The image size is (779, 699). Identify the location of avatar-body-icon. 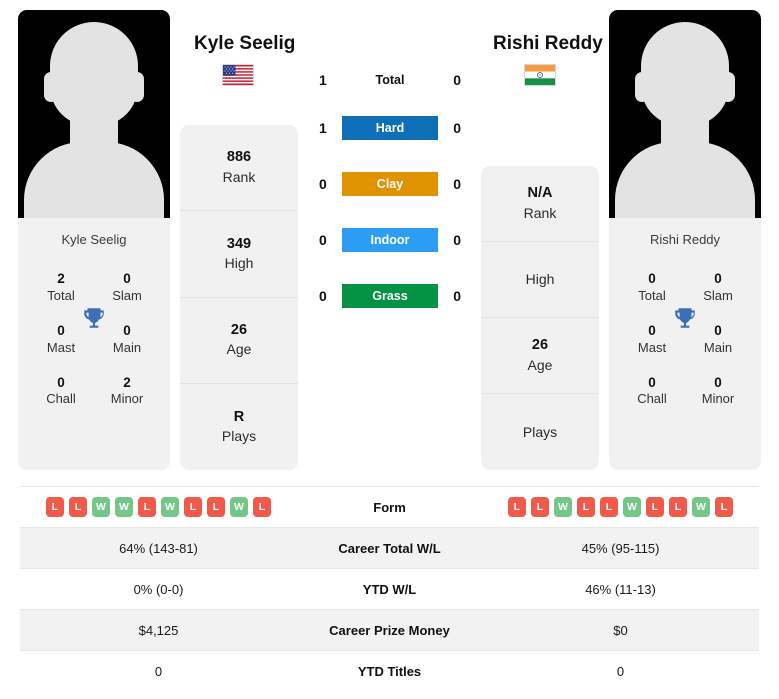
(94, 180).